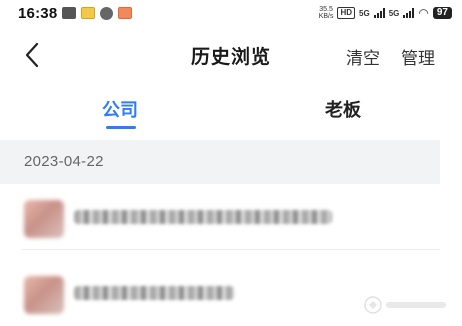 This screenshot has width=462, height=326. I want to click on title-bar: 历史浏览 清空 管理, so click(231, 55).